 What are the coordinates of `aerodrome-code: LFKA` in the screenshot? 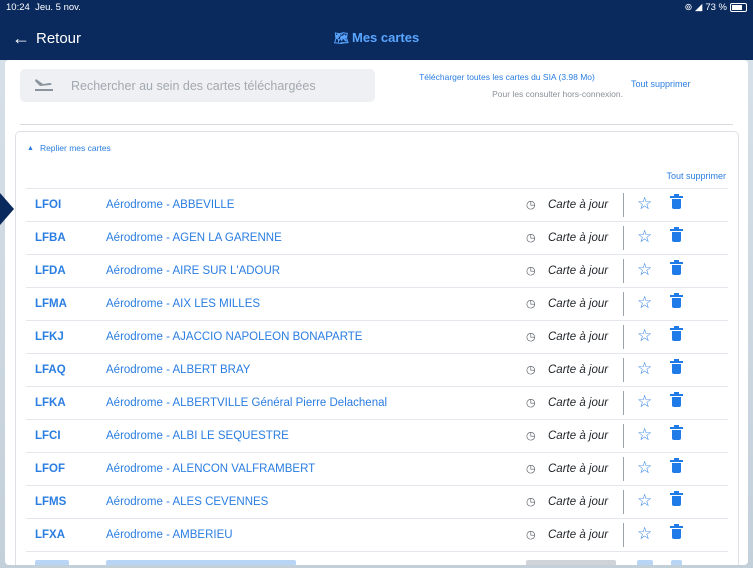 It's located at (50, 403).